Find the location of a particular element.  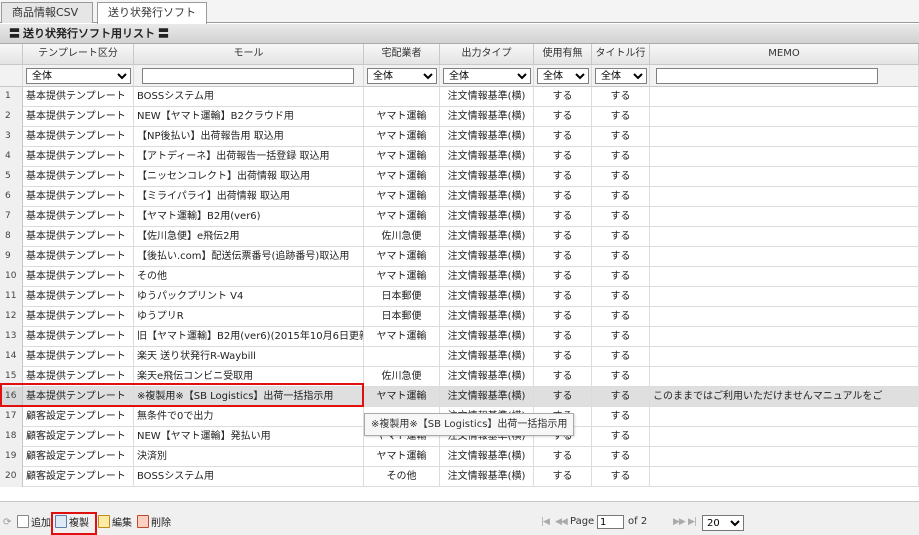

edit-button: 編集 is located at coordinates (115, 523).